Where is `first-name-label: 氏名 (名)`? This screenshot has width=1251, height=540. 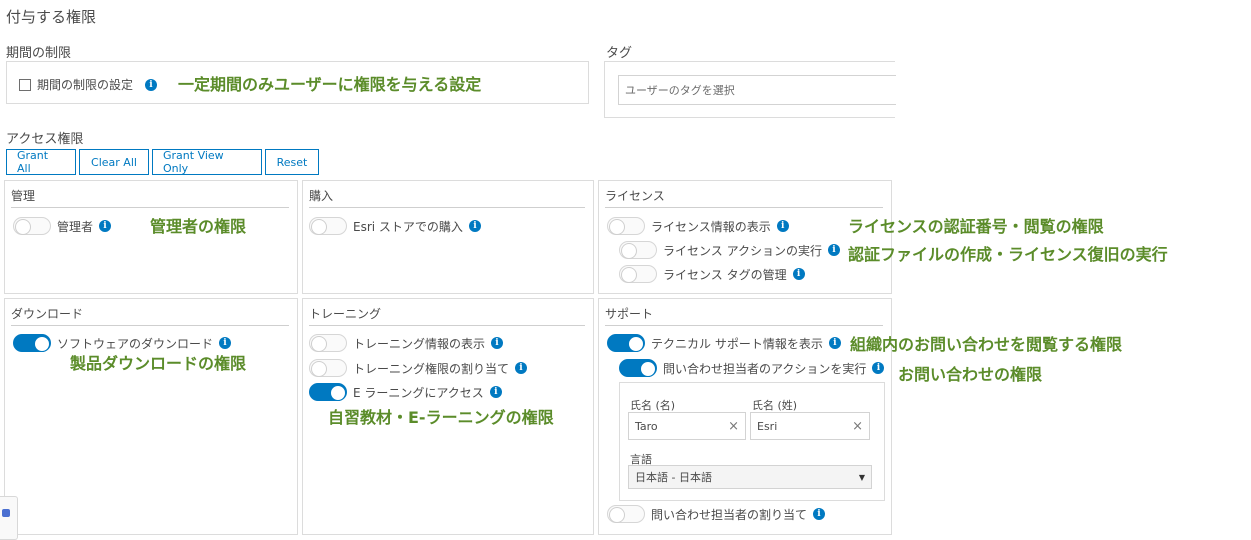
first-name-label: 氏名 (名) is located at coordinates (653, 405).